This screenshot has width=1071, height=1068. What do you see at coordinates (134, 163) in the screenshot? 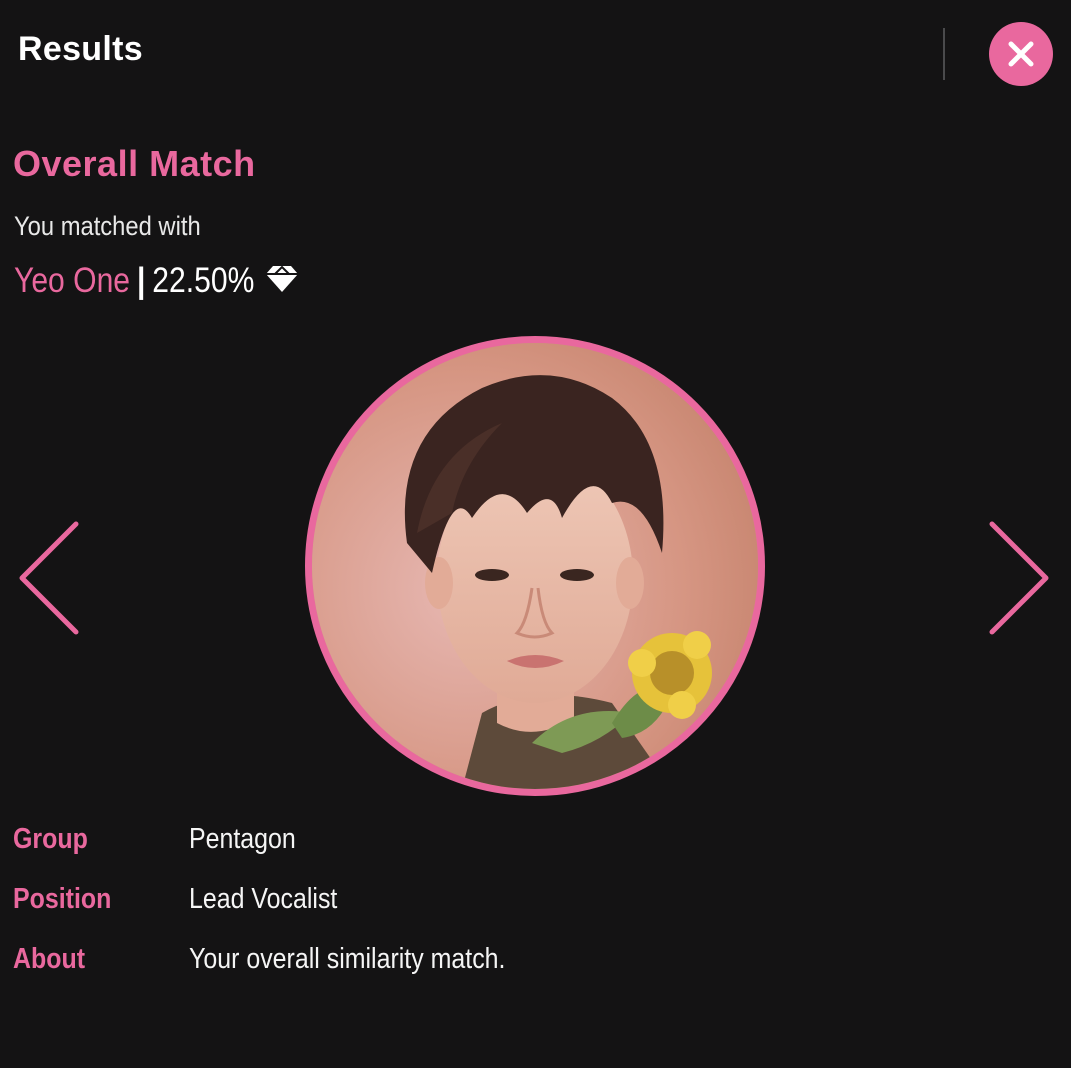
I see `overall-match-heading: Overall Match` at bounding box center [134, 163].